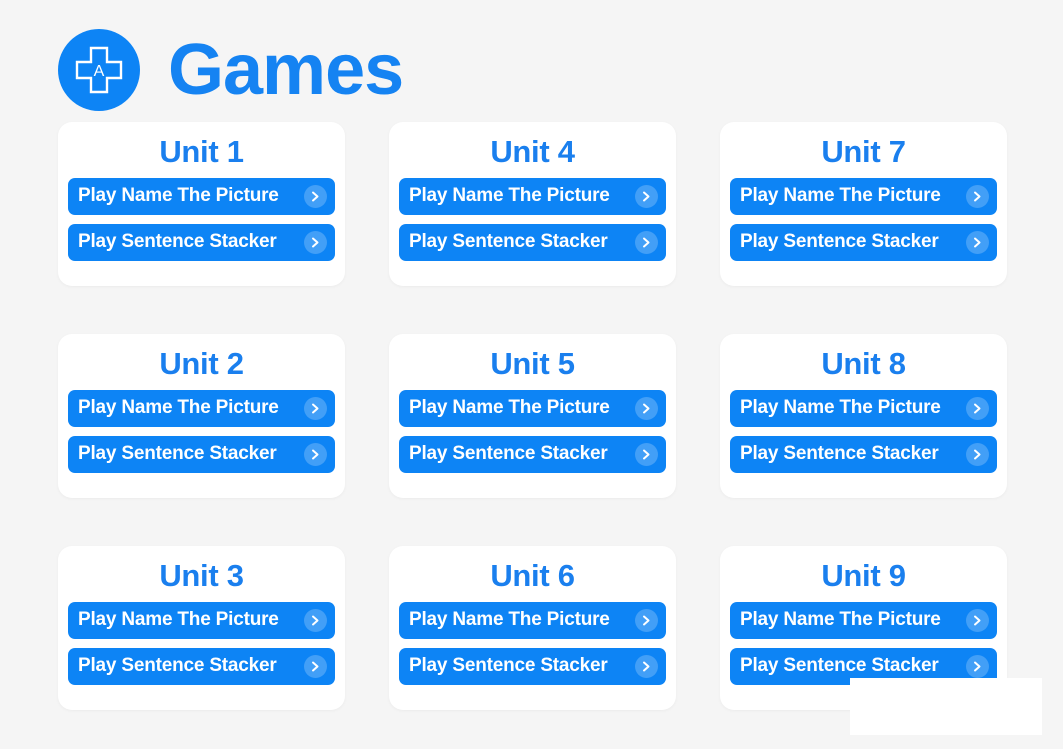 This screenshot has height=749, width=1063. I want to click on unit-title: Unit 4, so click(532, 151).